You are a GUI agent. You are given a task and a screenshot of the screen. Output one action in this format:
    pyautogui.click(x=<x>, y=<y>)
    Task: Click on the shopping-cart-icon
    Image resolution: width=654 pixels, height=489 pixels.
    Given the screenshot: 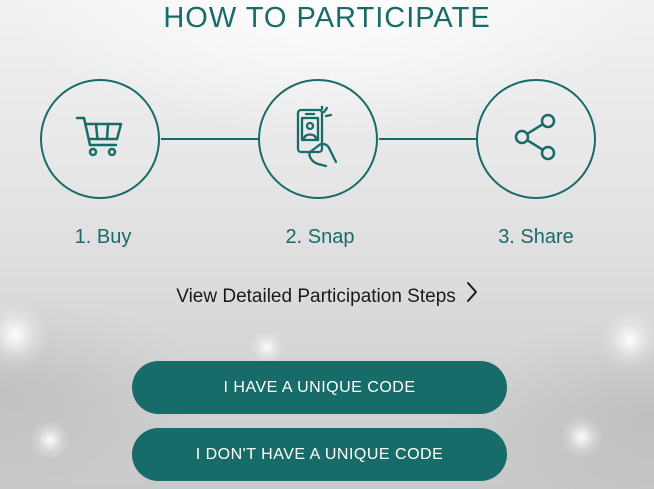 What is the action you would take?
    pyautogui.click(x=100, y=139)
    